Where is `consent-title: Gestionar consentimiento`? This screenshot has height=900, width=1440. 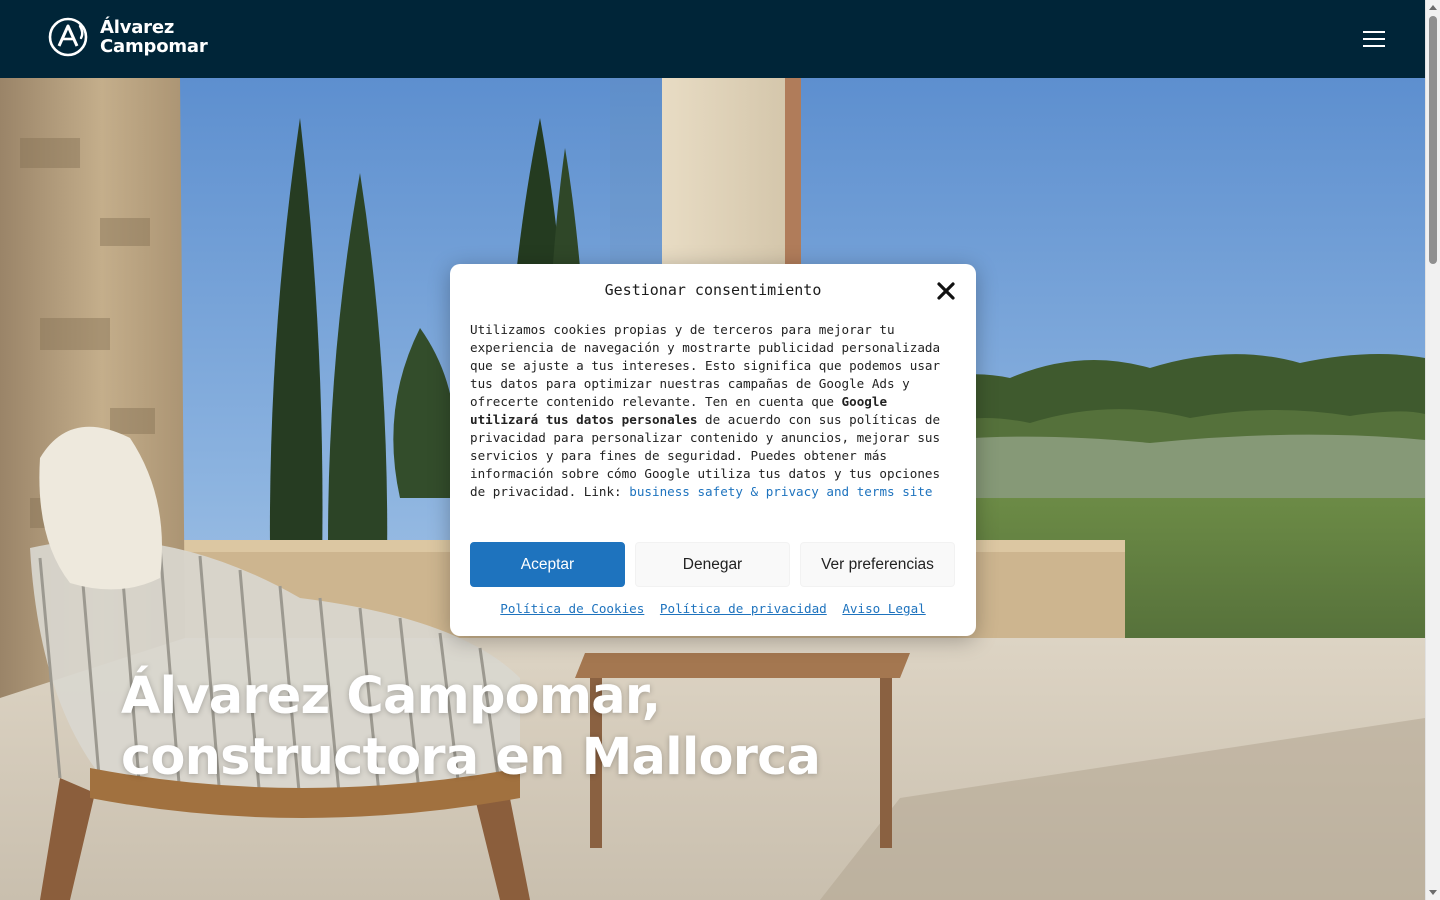 consent-title: Gestionar consentimiento is located at coordinates (713, 290).